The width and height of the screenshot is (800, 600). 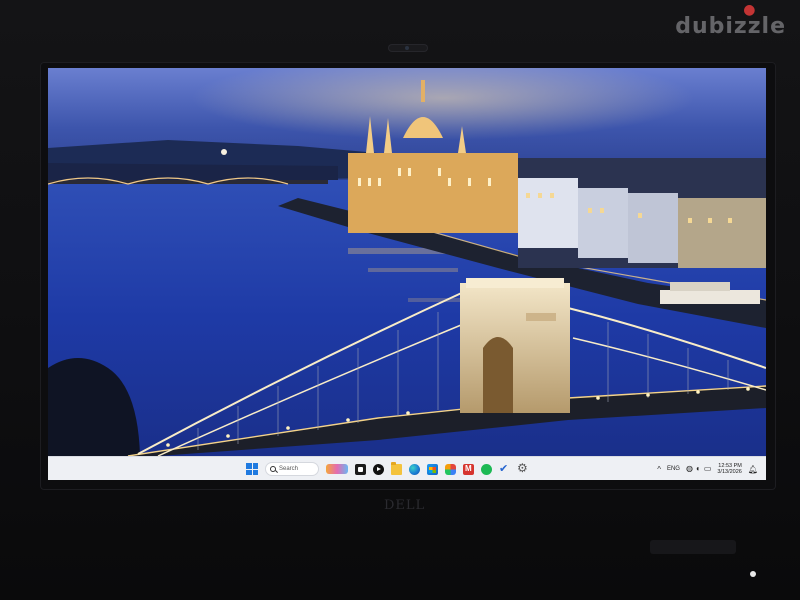 I want to click on quick-settings: ◍ ◐ ▭, so click(x=698, y=469).